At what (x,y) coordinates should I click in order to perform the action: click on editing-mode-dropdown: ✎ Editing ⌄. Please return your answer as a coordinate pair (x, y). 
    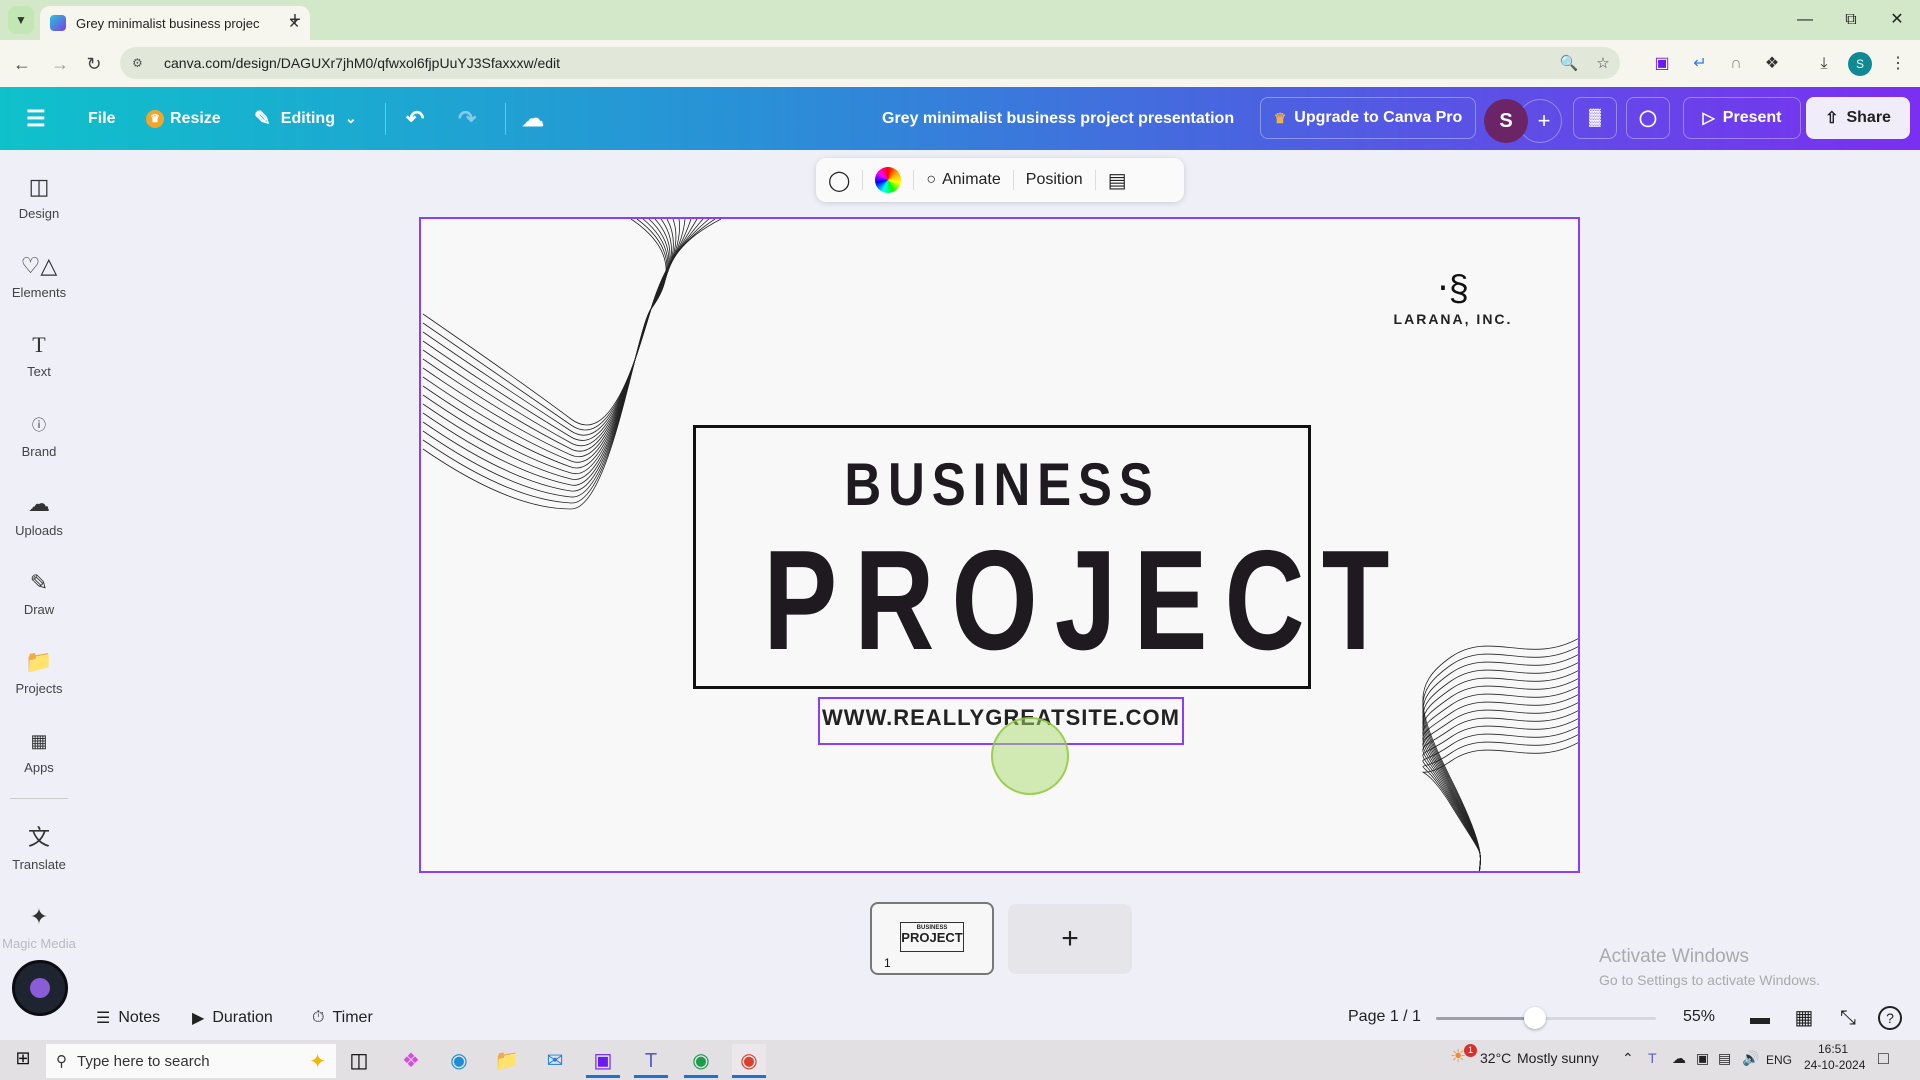
    Looking at the image, I should click on (305, 118).